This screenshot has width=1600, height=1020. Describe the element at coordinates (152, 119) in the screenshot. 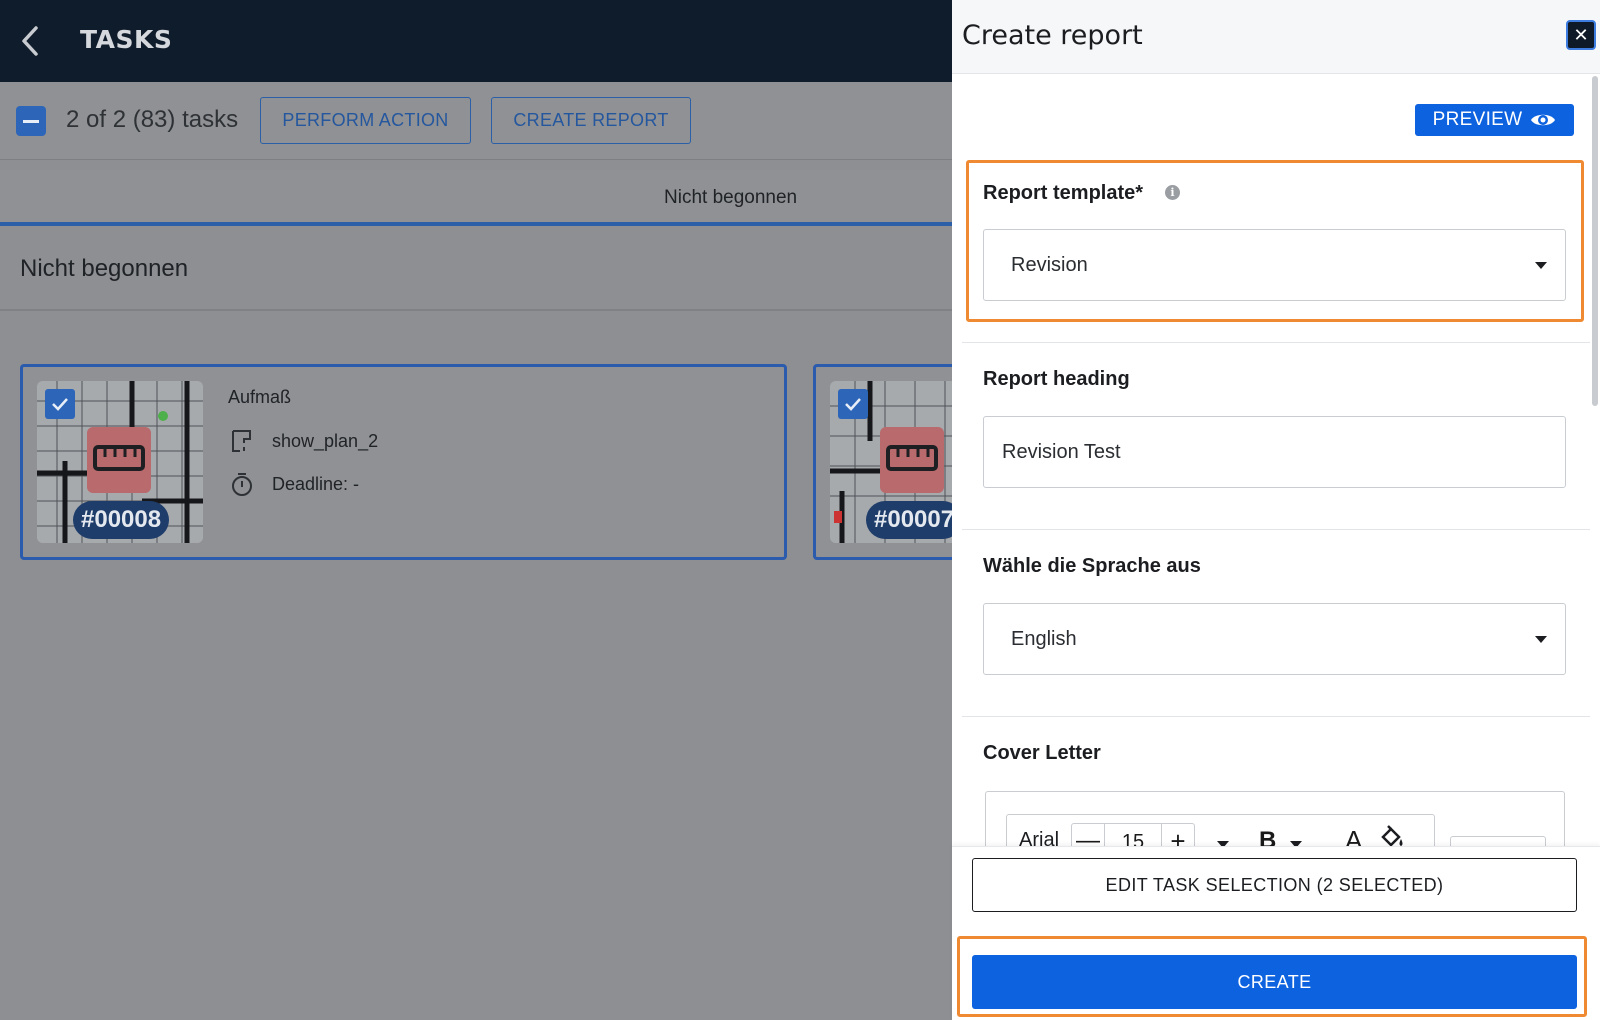

I see `selection-count: 2 of 2 (83) tasks` at that location.